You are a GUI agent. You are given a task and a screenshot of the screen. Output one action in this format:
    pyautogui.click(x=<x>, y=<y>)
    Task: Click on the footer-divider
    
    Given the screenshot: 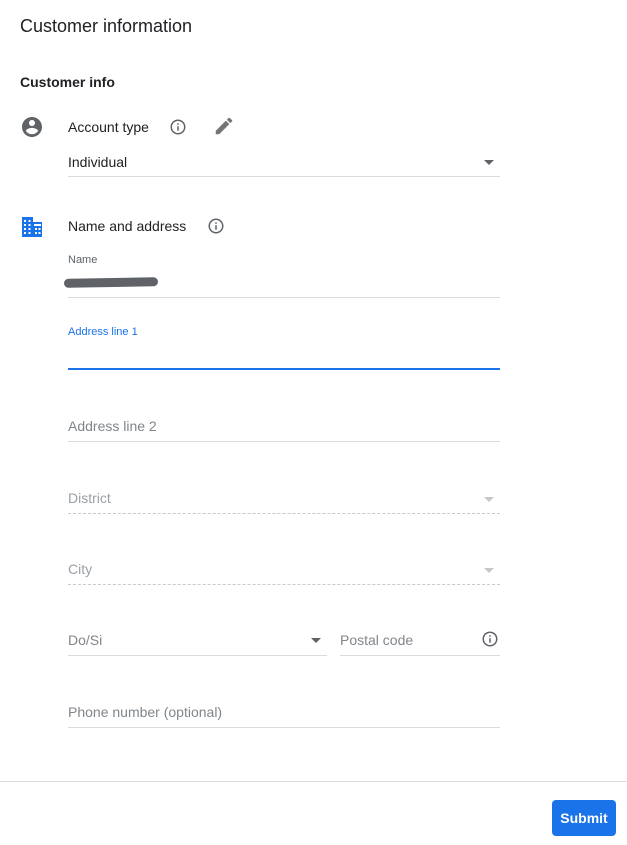 What is the action you would take?
    pyautogui.click(x=313, y=781)
    